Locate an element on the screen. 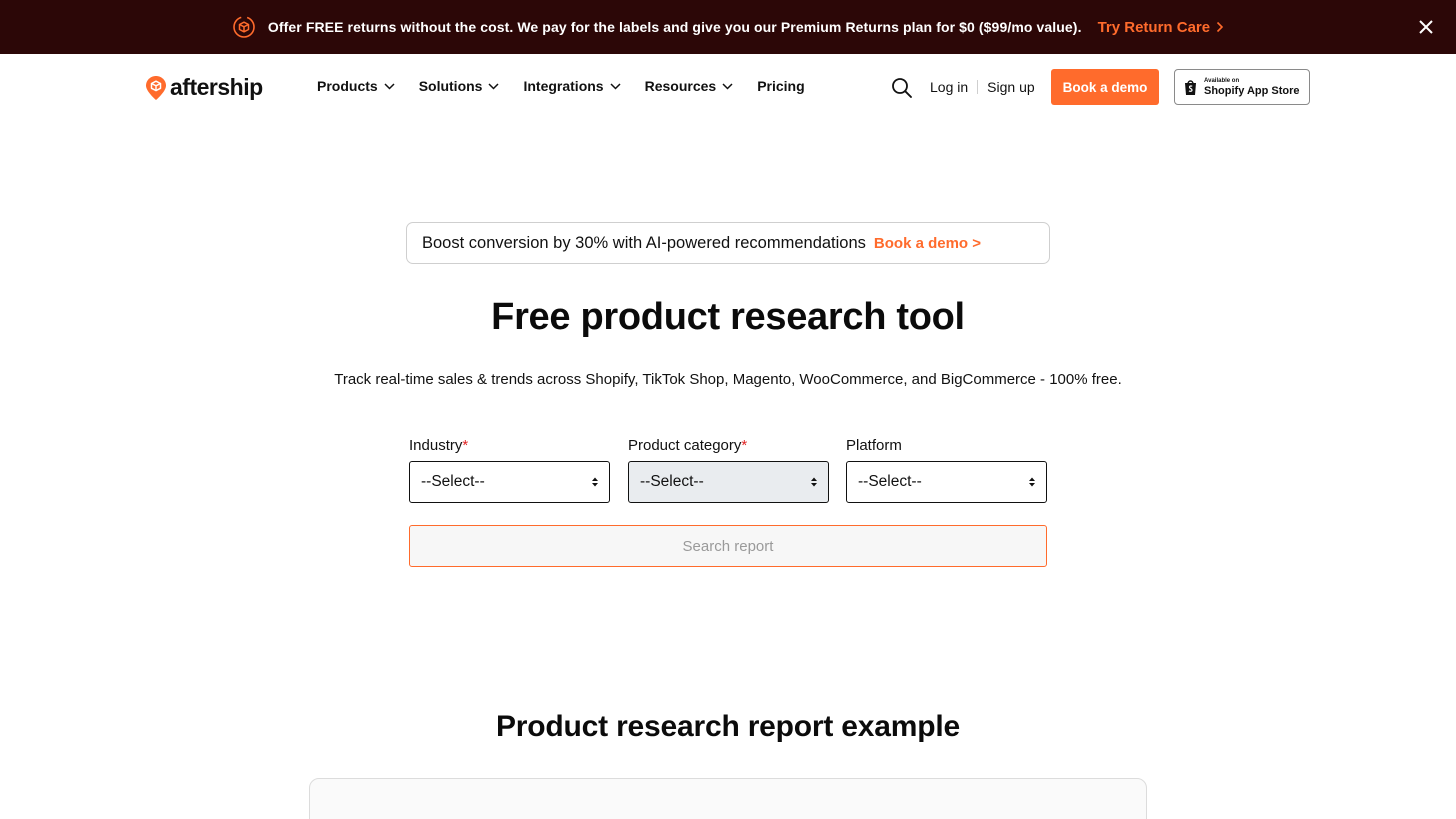  shopify-badge-big-label: Shopify App Store is located at coordinates (1252, 90).